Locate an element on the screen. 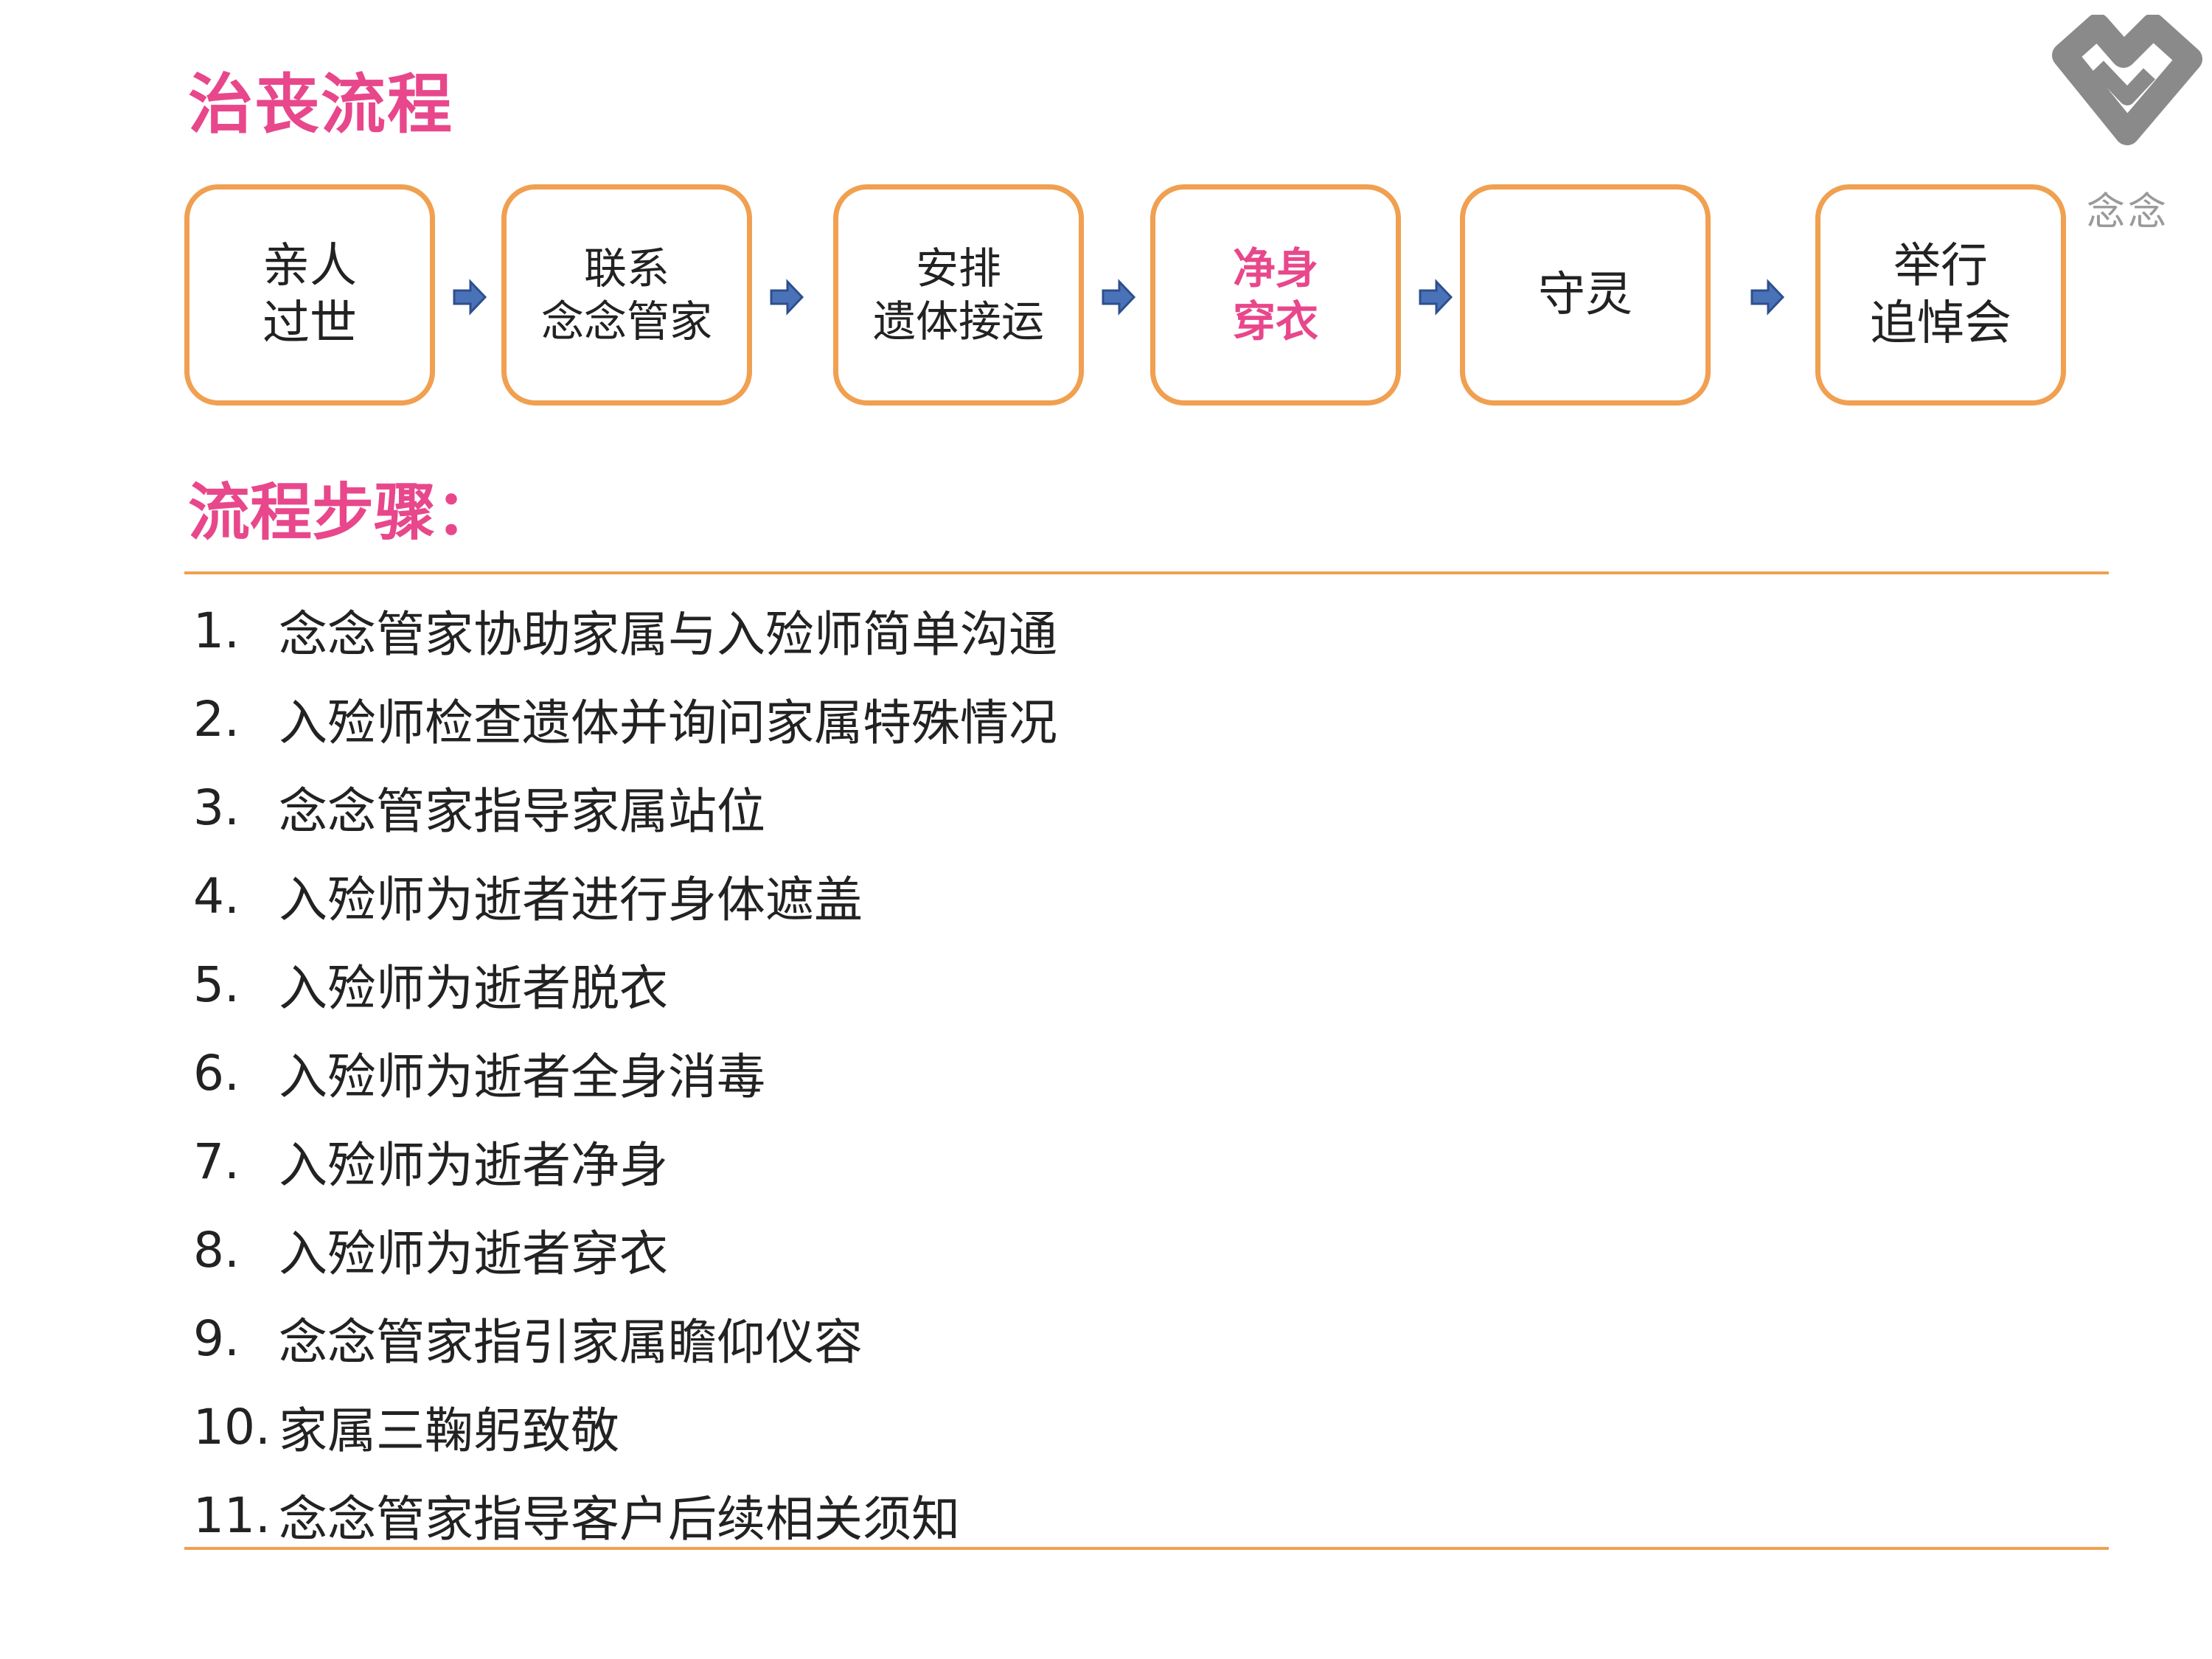  flow-step-1: 亲人 过世 is located at coordinates (309, 295).